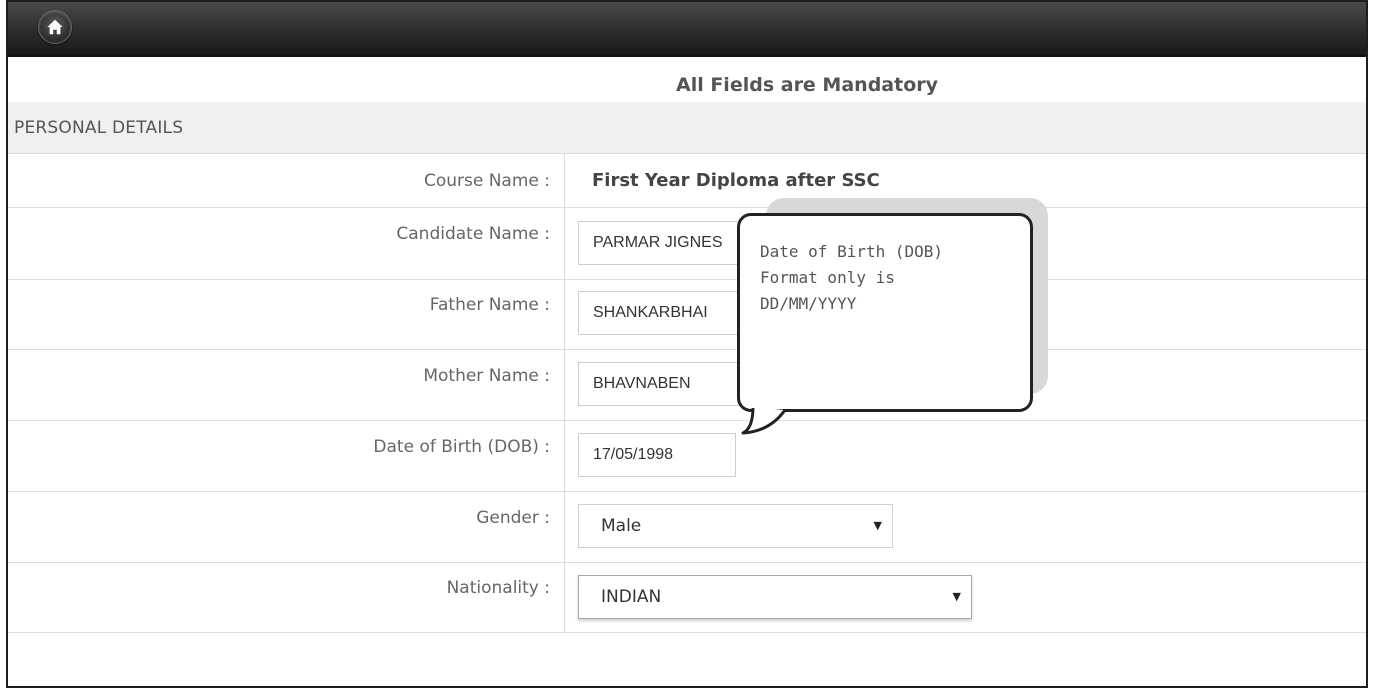  I want to click on nationality-select: INDIAN ▼, so click(775, 597).